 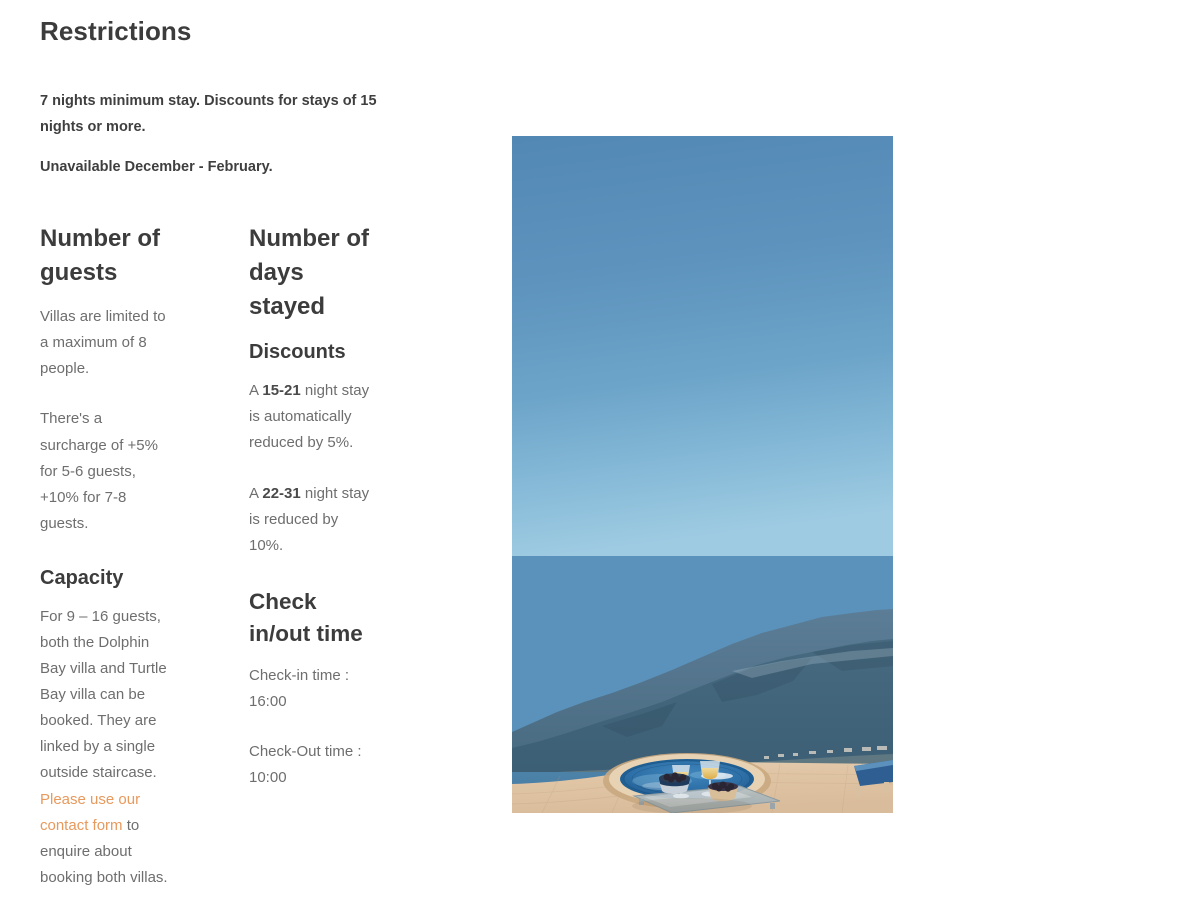 I want to click on restriction-unavailable-months: Unavailable December - February., so click(x=156, y=166).